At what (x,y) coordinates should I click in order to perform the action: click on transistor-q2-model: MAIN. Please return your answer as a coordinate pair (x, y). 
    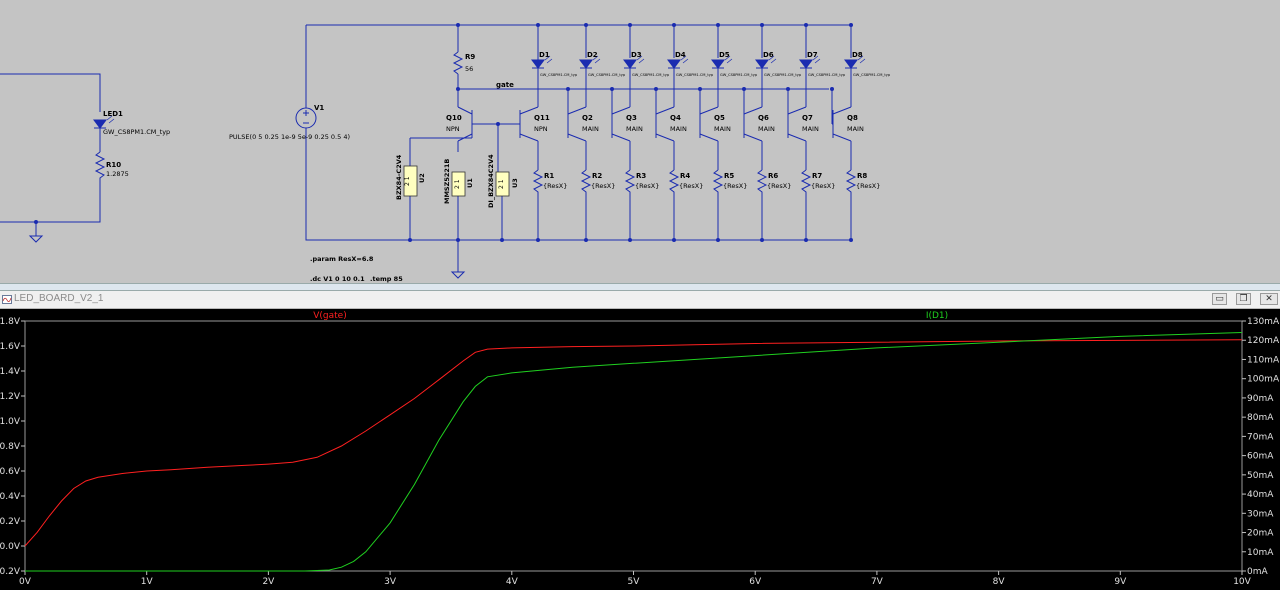
    Looking at the image, I should click on (590, 129).